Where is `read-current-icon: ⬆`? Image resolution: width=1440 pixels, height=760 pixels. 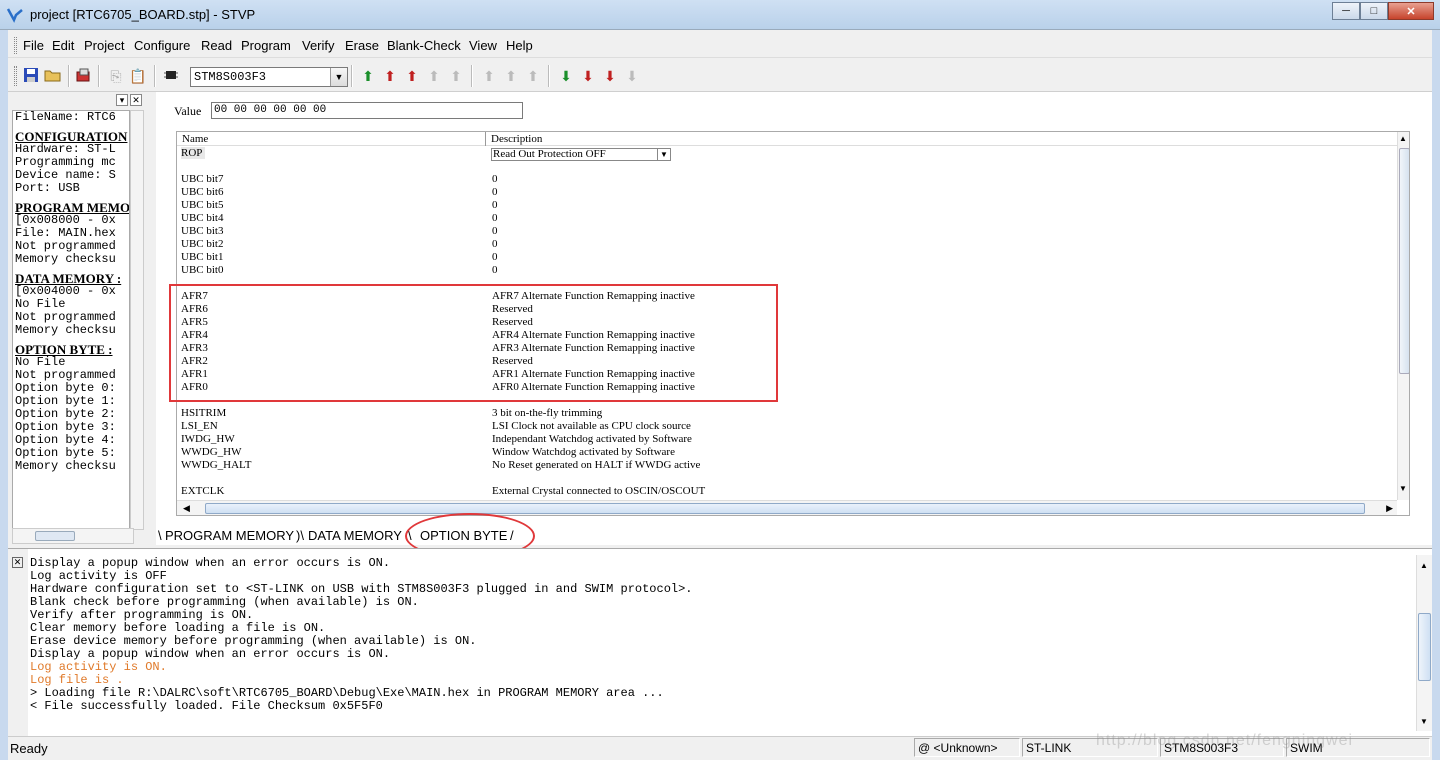
read-current-icon: ⬆ is located at coordinates (390, 76).